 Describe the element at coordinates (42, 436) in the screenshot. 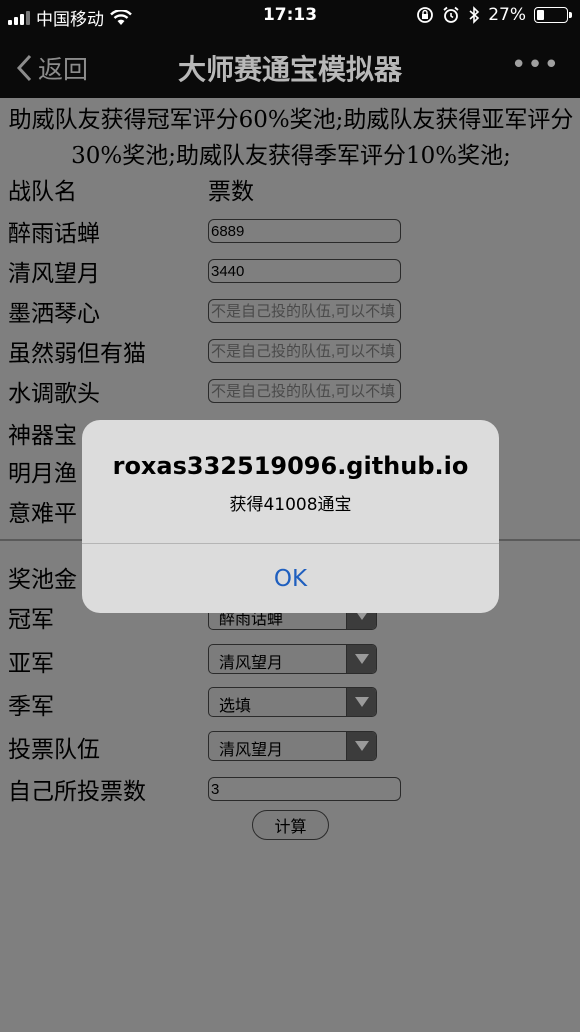

I see `team-name: 神器宝` at that location.